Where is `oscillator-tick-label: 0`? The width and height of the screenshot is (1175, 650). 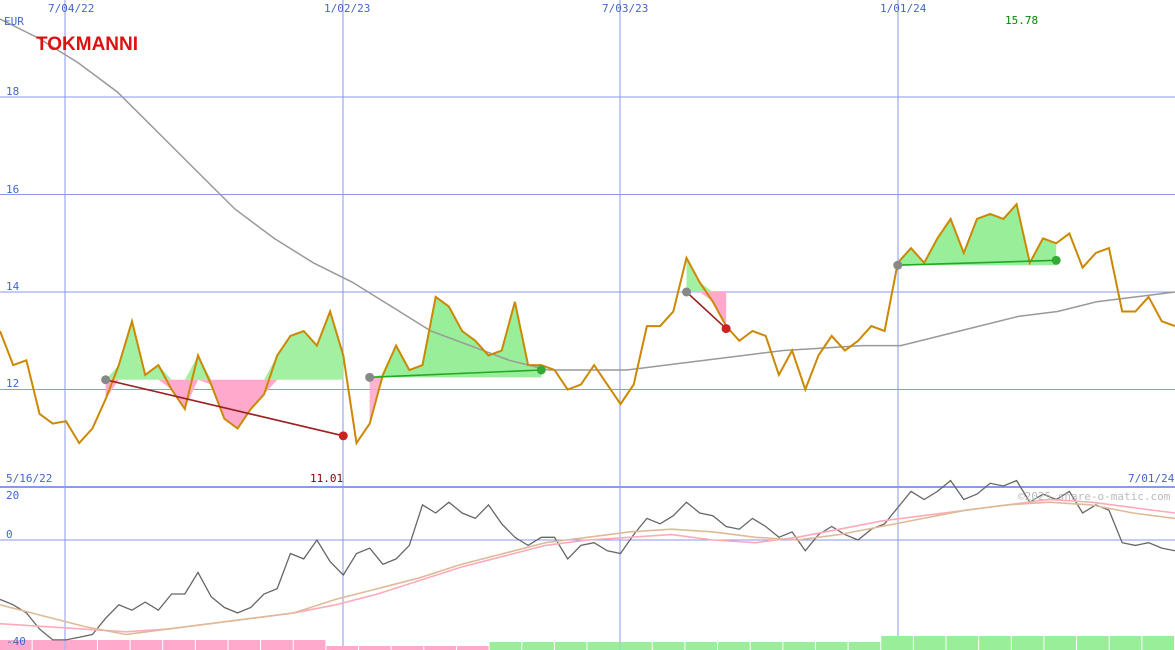 oscillator-tick-label: 0 is located at coordinates (9, 534).